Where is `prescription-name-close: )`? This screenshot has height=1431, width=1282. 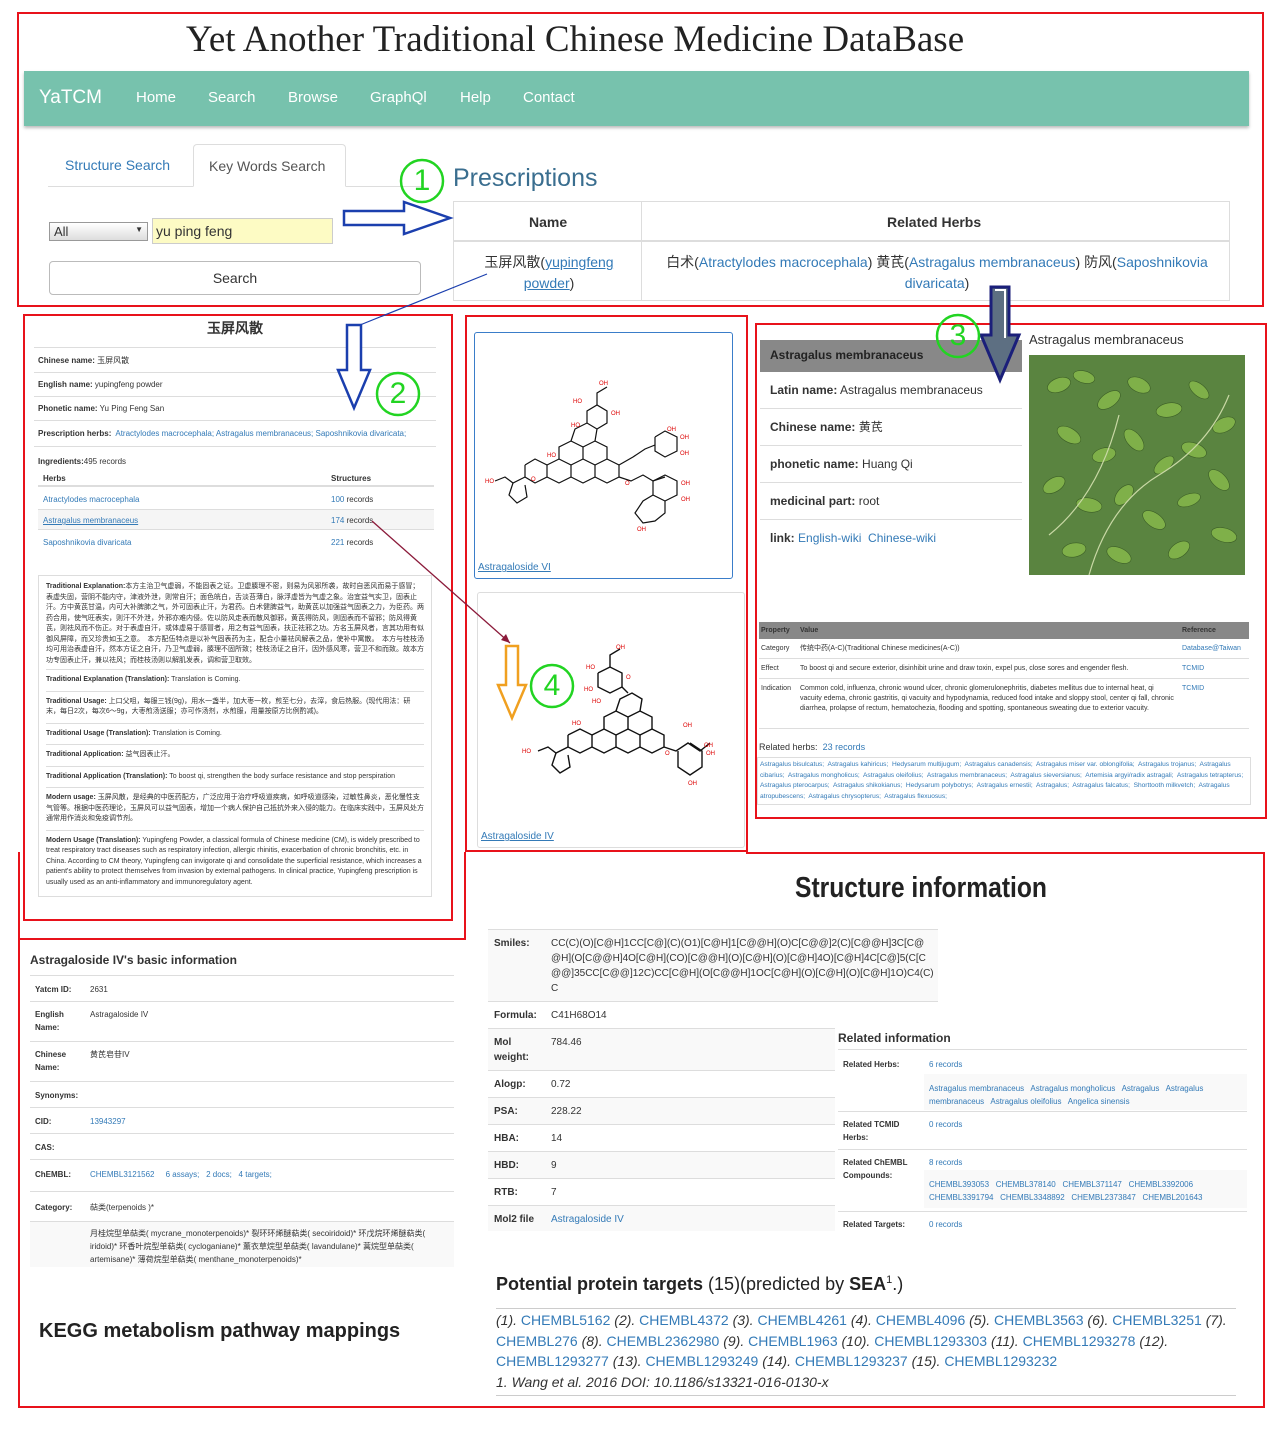 prescription-name-close: ) is located at coordinates (572, 283).